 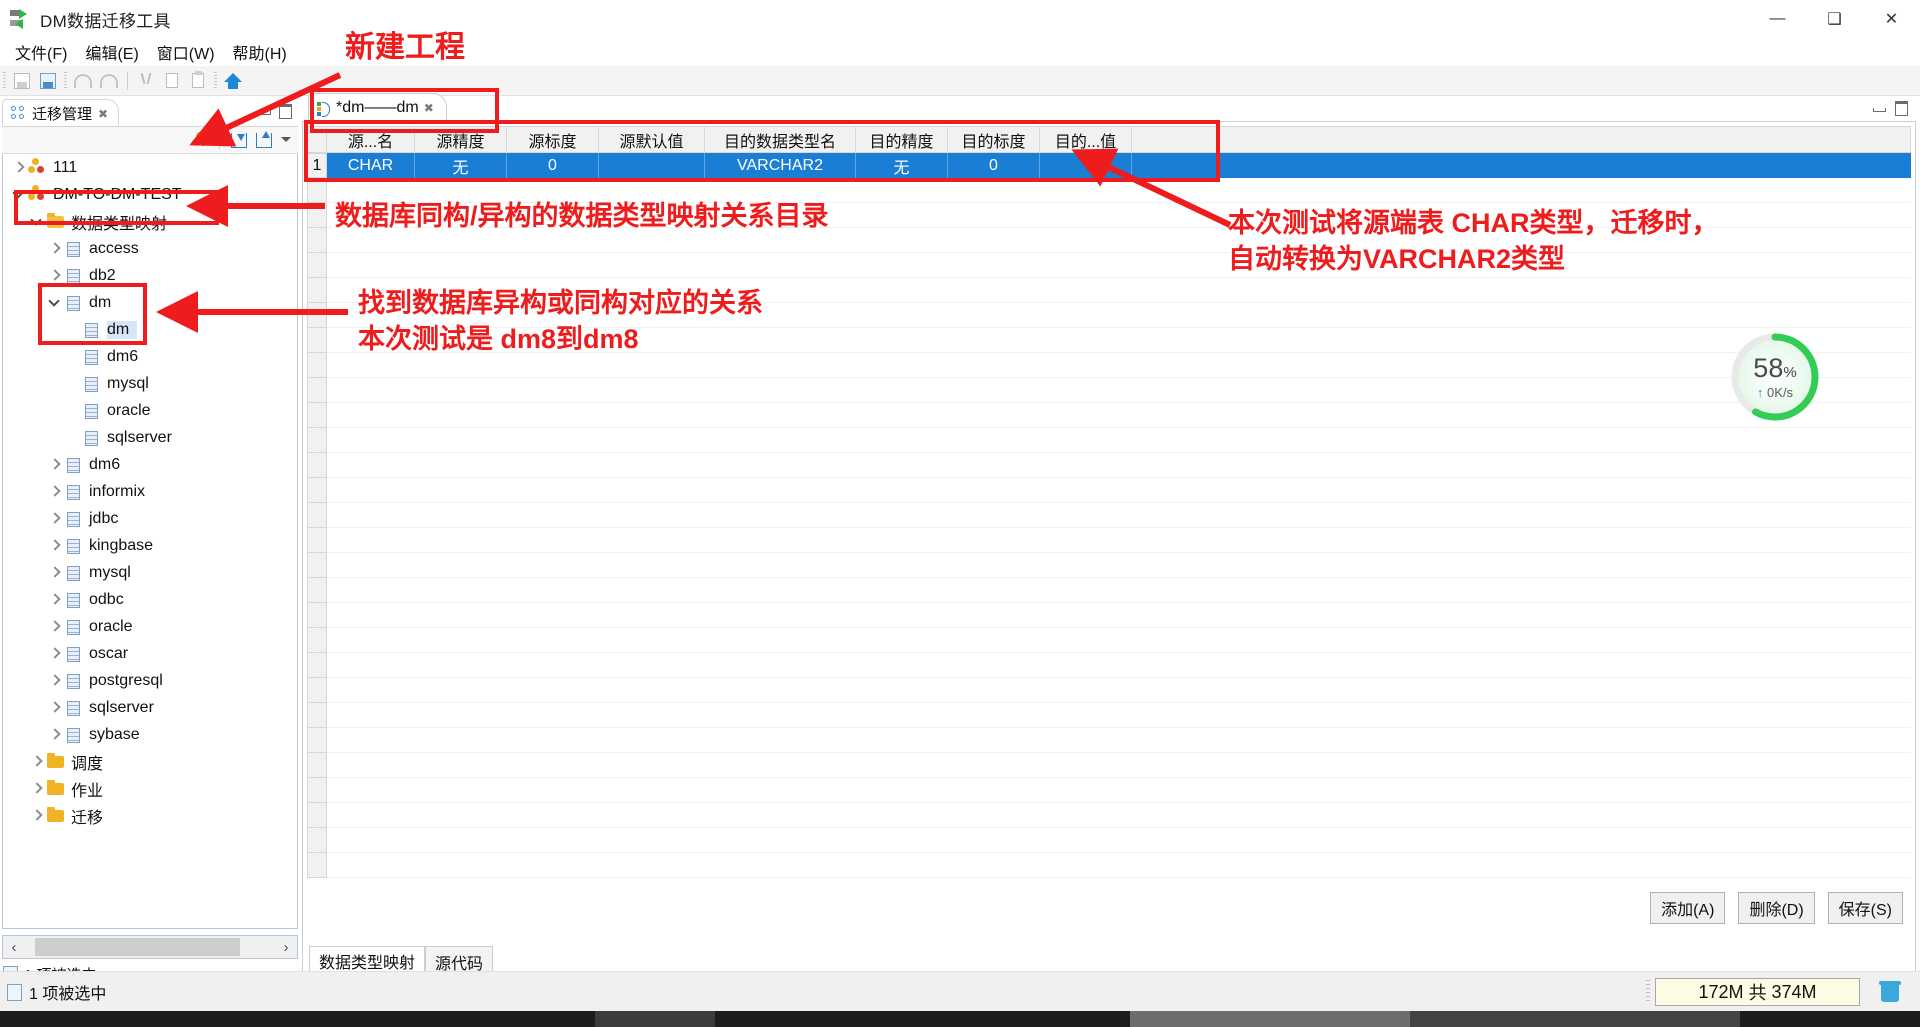 What do you see at coordinates (150, 518) in the screenshot?
I see `tree-item-jdbc: jdbc` at bounding box center [150, 518].